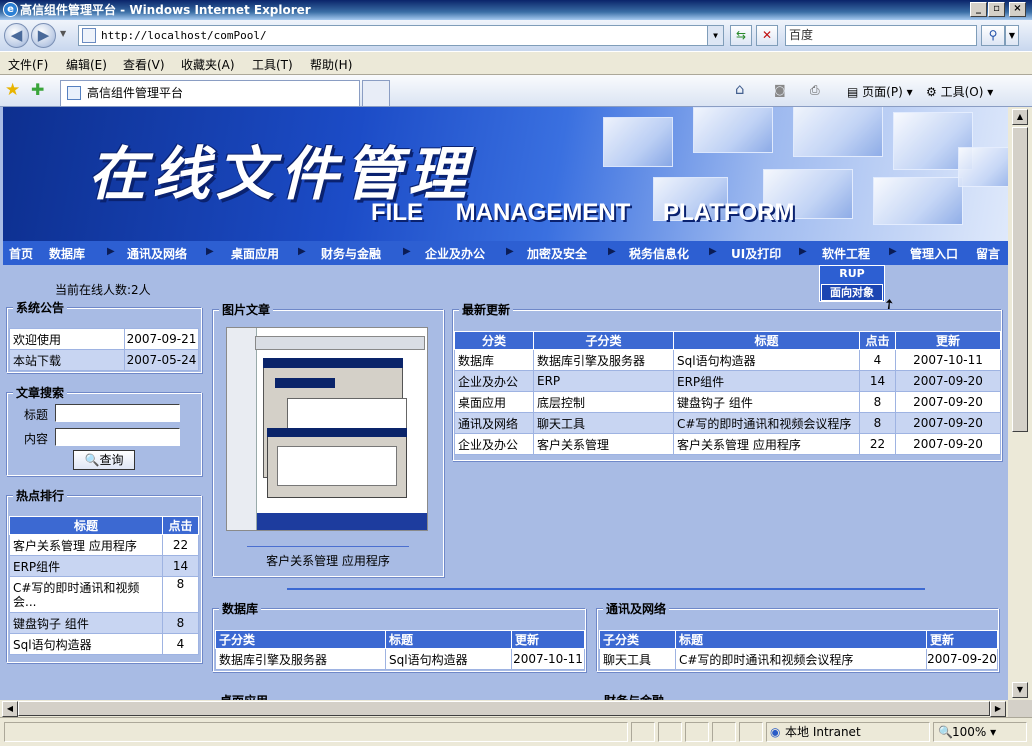  What do you see at coordinates (10, 9) in the screenshot?
I see `ie-logo-icon: e` at bounding box center [10, 9].